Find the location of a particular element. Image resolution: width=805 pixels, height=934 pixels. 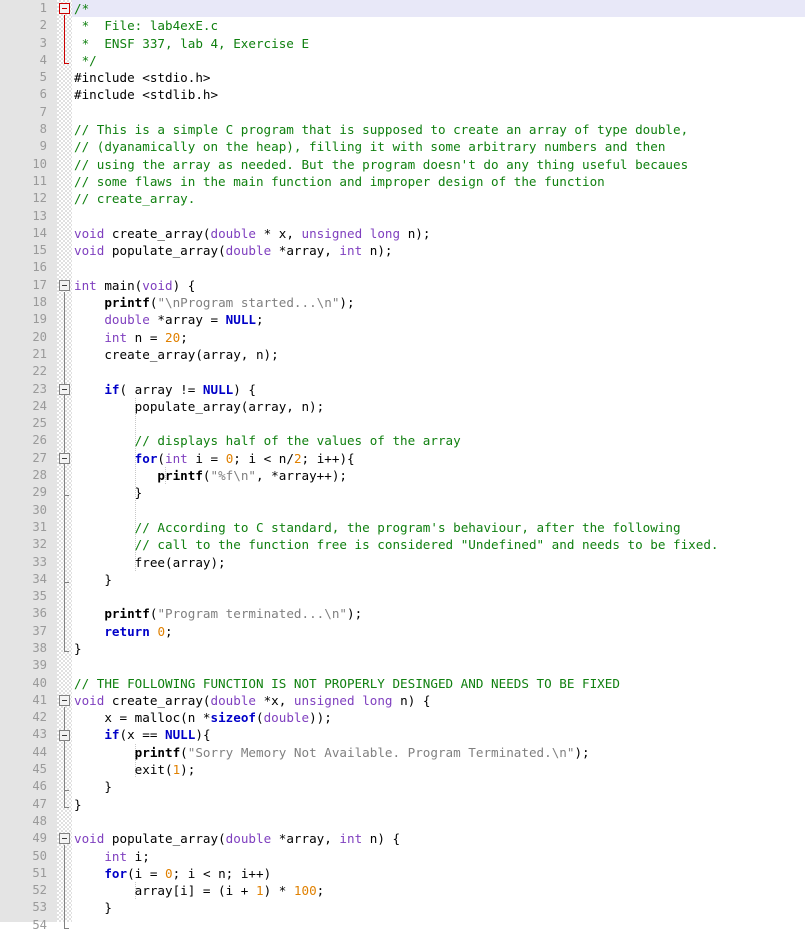

line-number: 19 is located at coordinates (28, 319).